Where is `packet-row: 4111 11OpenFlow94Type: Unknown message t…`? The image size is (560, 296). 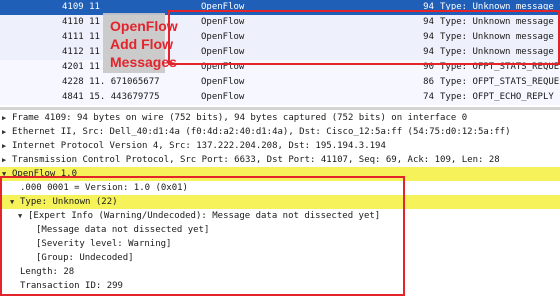
packet-row: 4111 11OpenFlow94Type: Unknown message t… is located at coordinates (280, 37).